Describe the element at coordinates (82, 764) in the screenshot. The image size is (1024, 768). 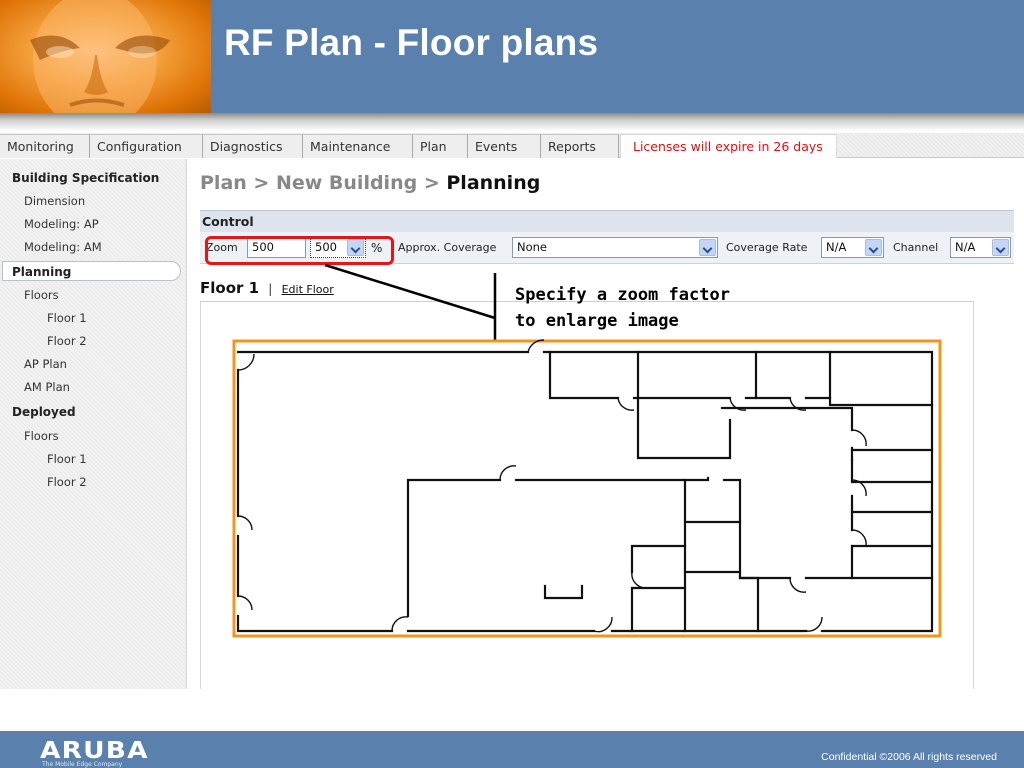
I see `aruba-tagline: The Mobile Edge Company` at that location.